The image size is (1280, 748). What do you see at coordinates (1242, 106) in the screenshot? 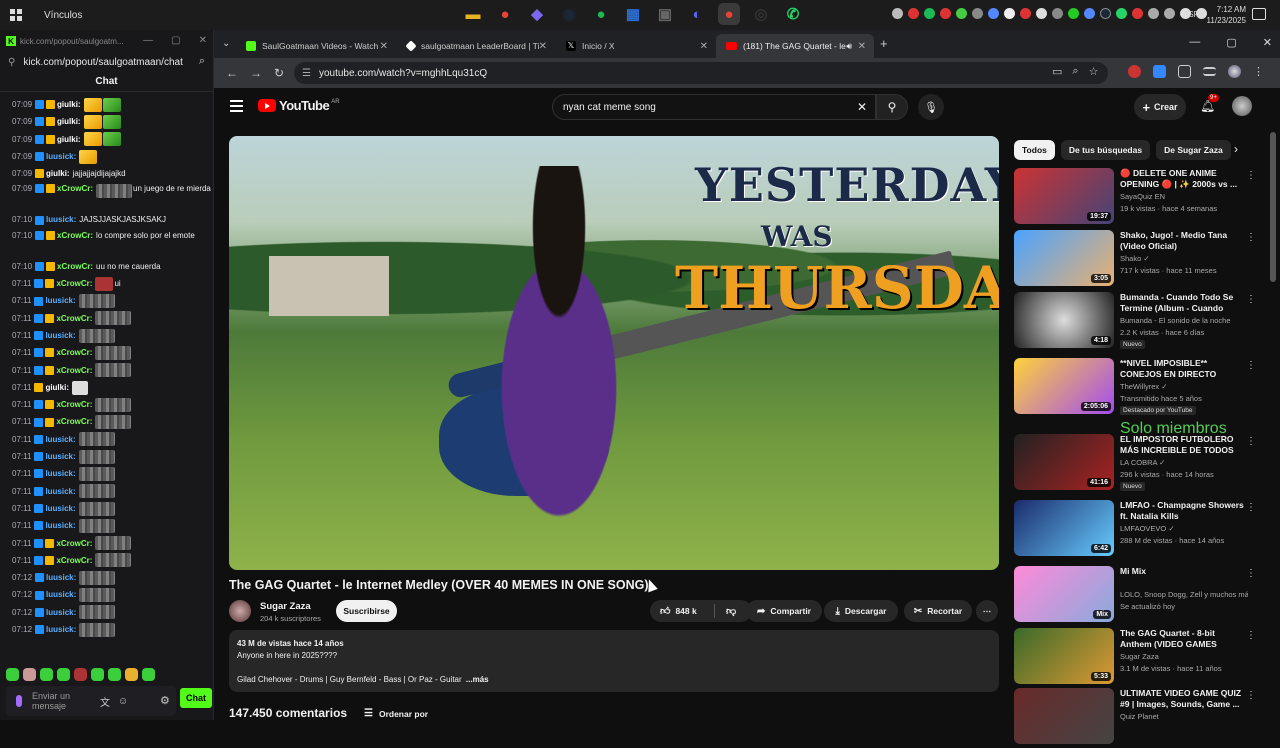
I see `account-avatar` at bounding box center [1242, 106].